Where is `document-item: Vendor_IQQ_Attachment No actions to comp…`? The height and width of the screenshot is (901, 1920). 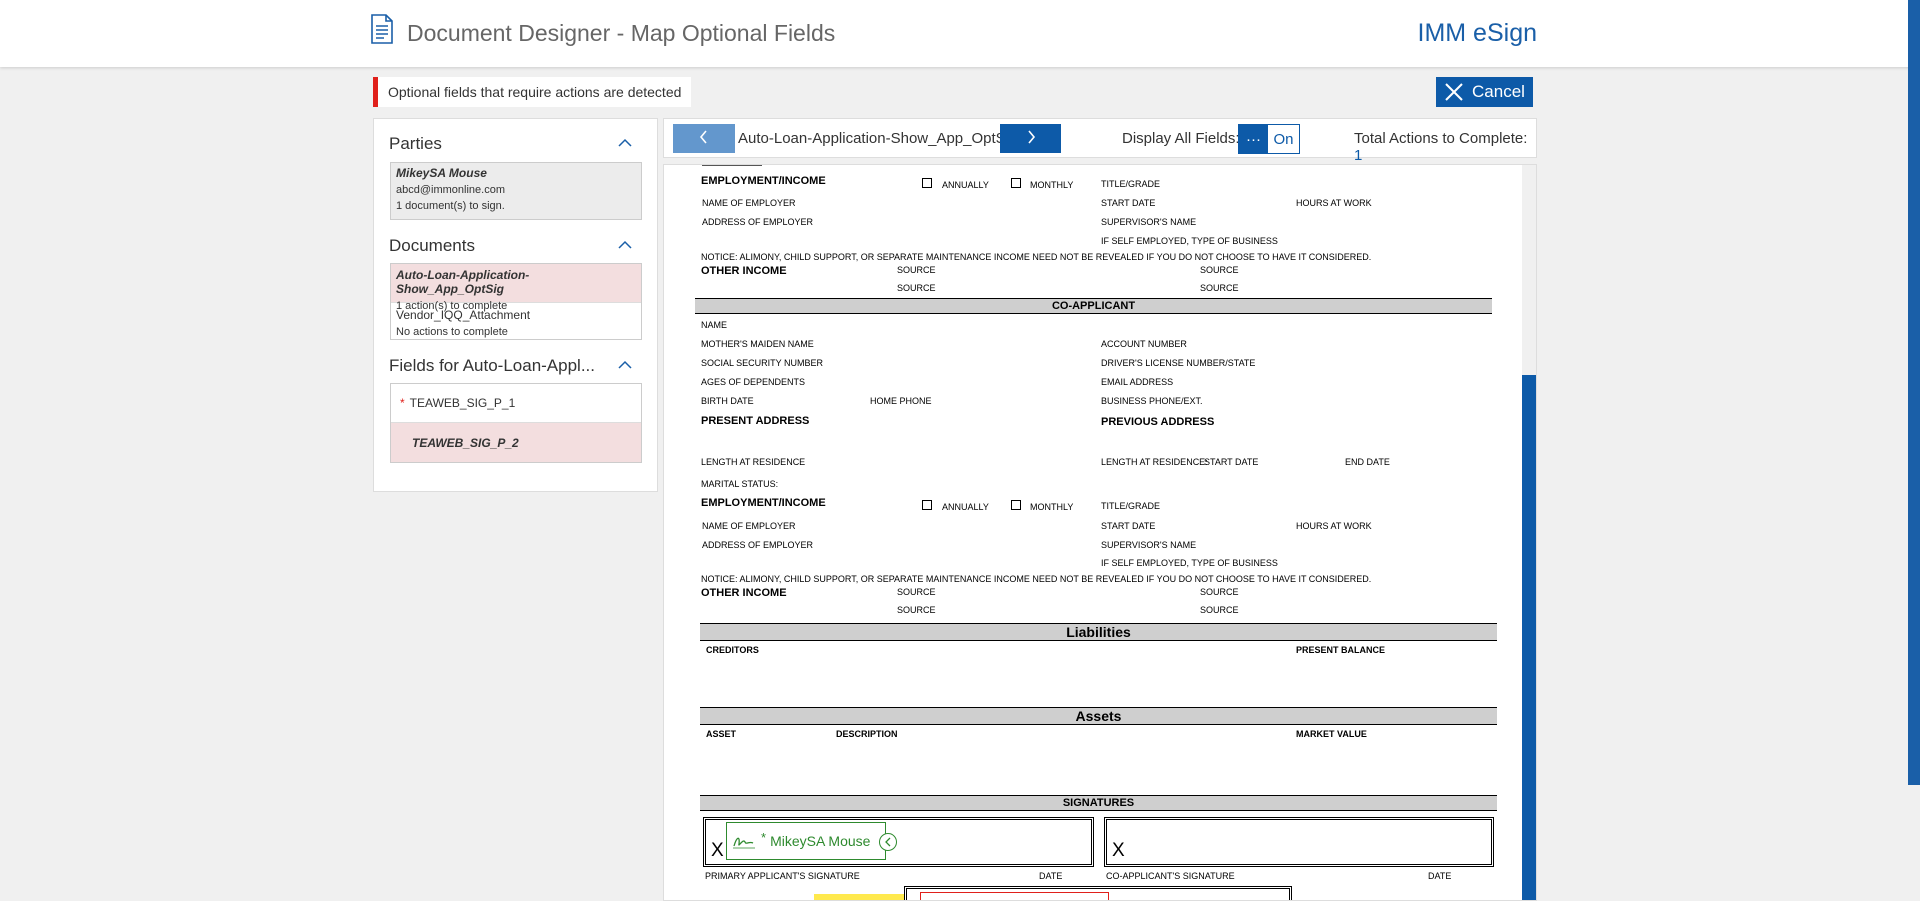
document-item: Vendor_IQQ_Attachment No actions to comp… is located at coordinates (516, 321).